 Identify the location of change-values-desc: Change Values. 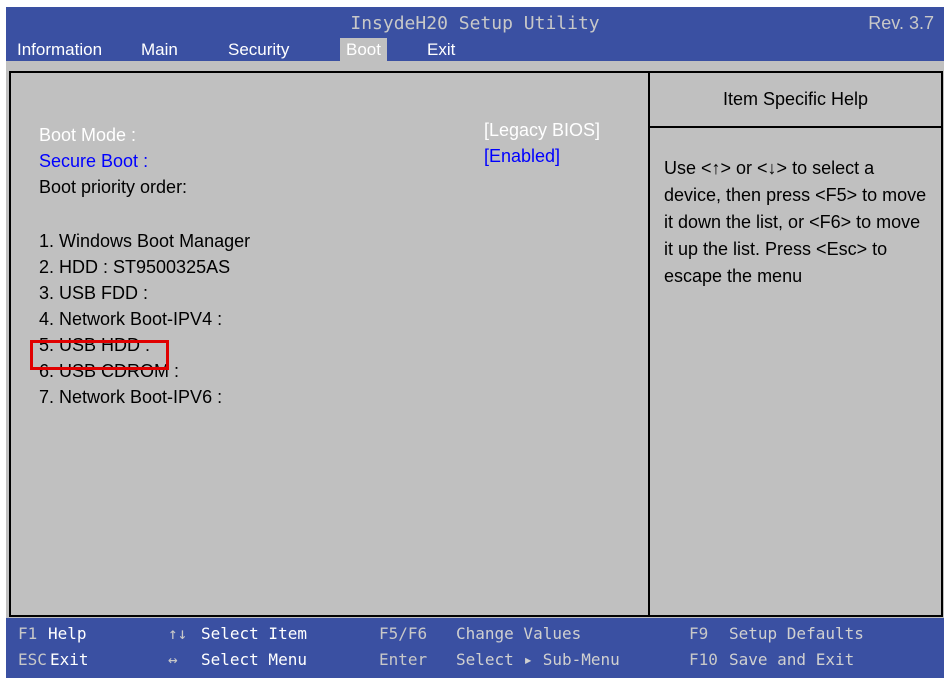
(519, 633).